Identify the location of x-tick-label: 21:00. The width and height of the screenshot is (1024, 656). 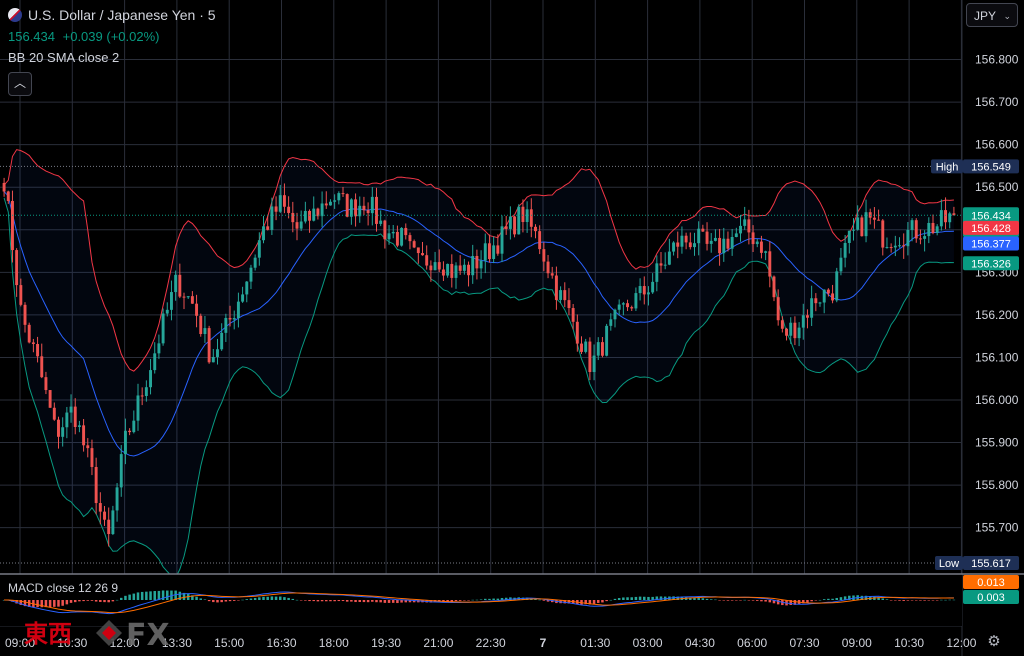
(438, 643).